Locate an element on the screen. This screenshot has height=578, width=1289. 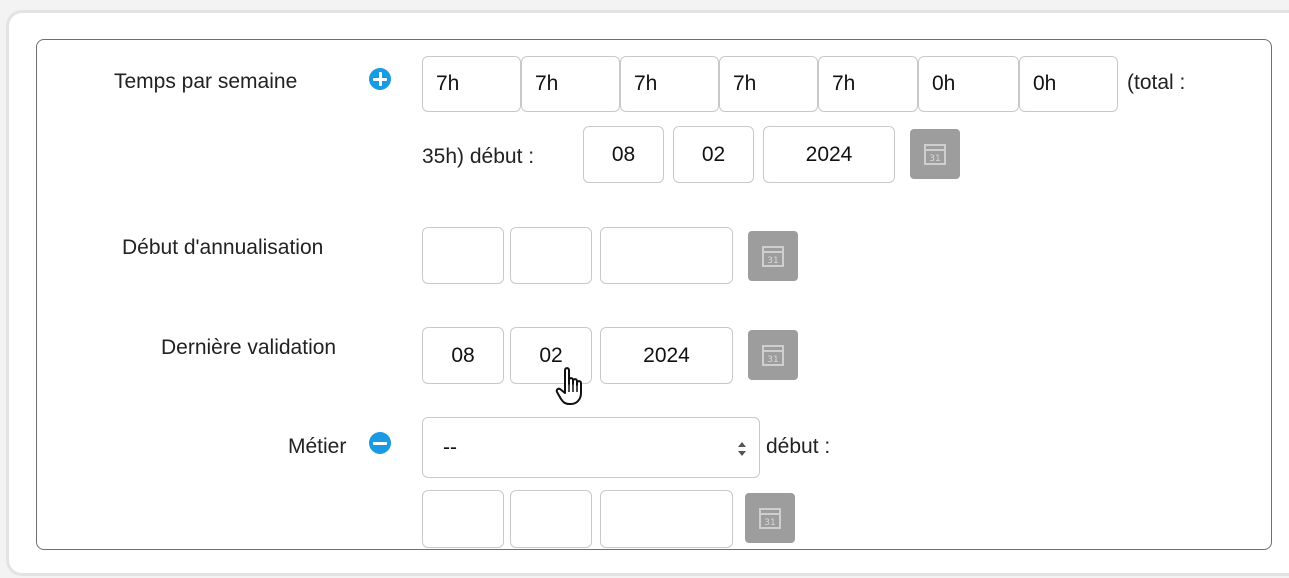
total-and-start-text: 35h) début : is located at coordinates (478, 156).